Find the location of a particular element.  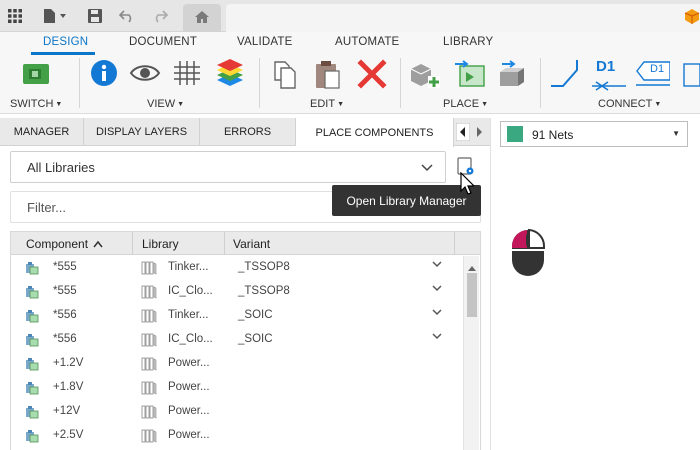

tab-document: DOCUMENT is located at coordinates (163, 42).